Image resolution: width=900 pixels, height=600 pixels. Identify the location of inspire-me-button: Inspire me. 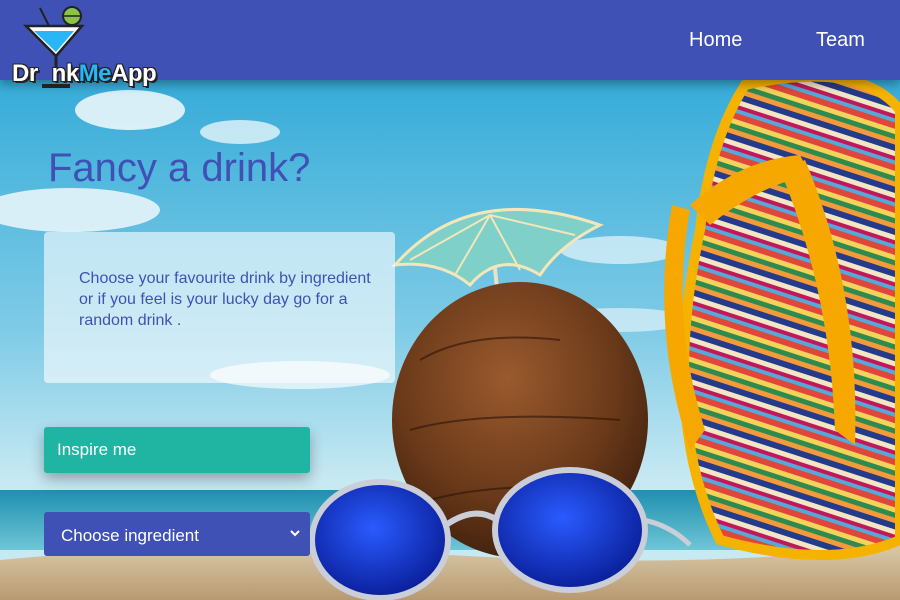
(177, 450).